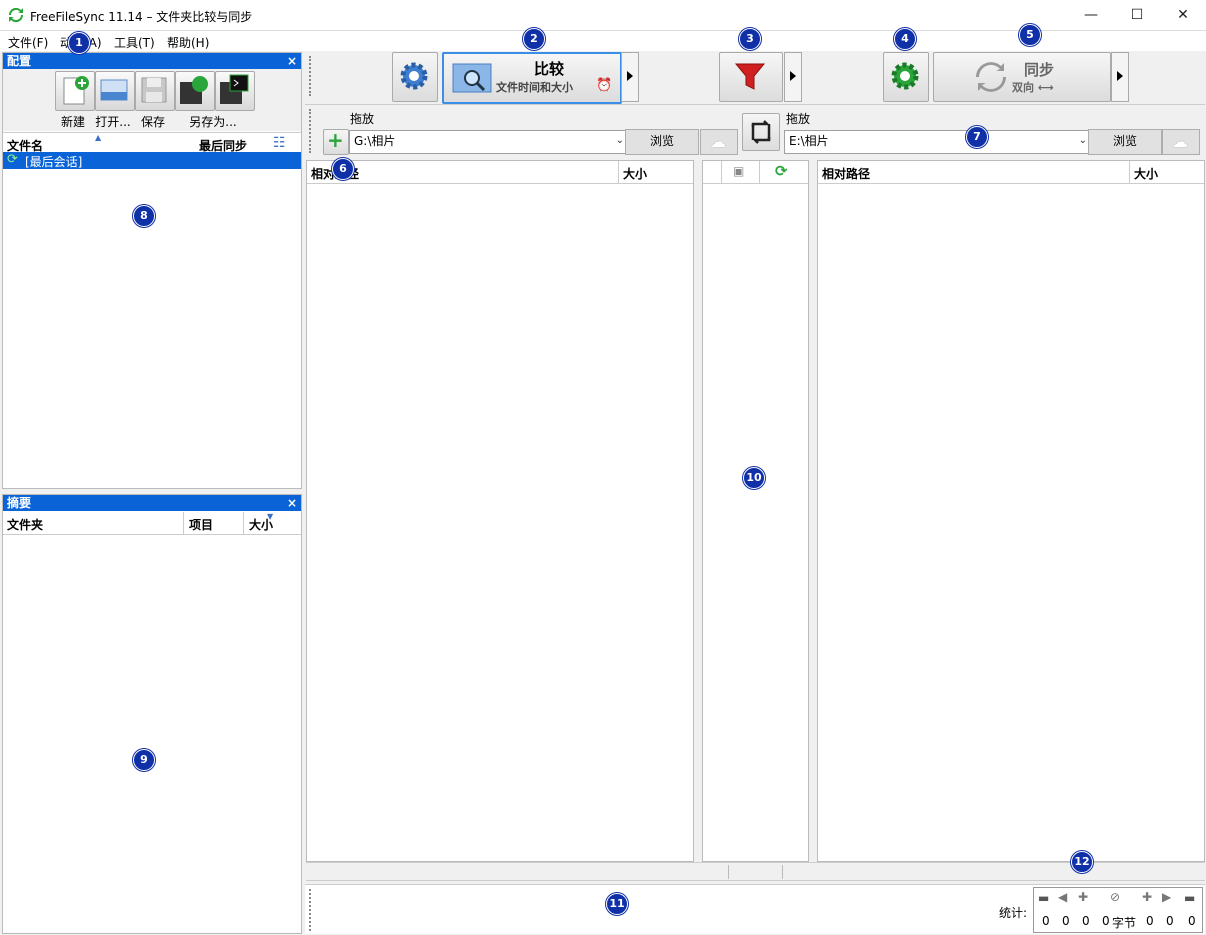 The height and width of the screenshot is (935, 1206). I want to click on right-cloud-button: ☁, so click(1181, 142).